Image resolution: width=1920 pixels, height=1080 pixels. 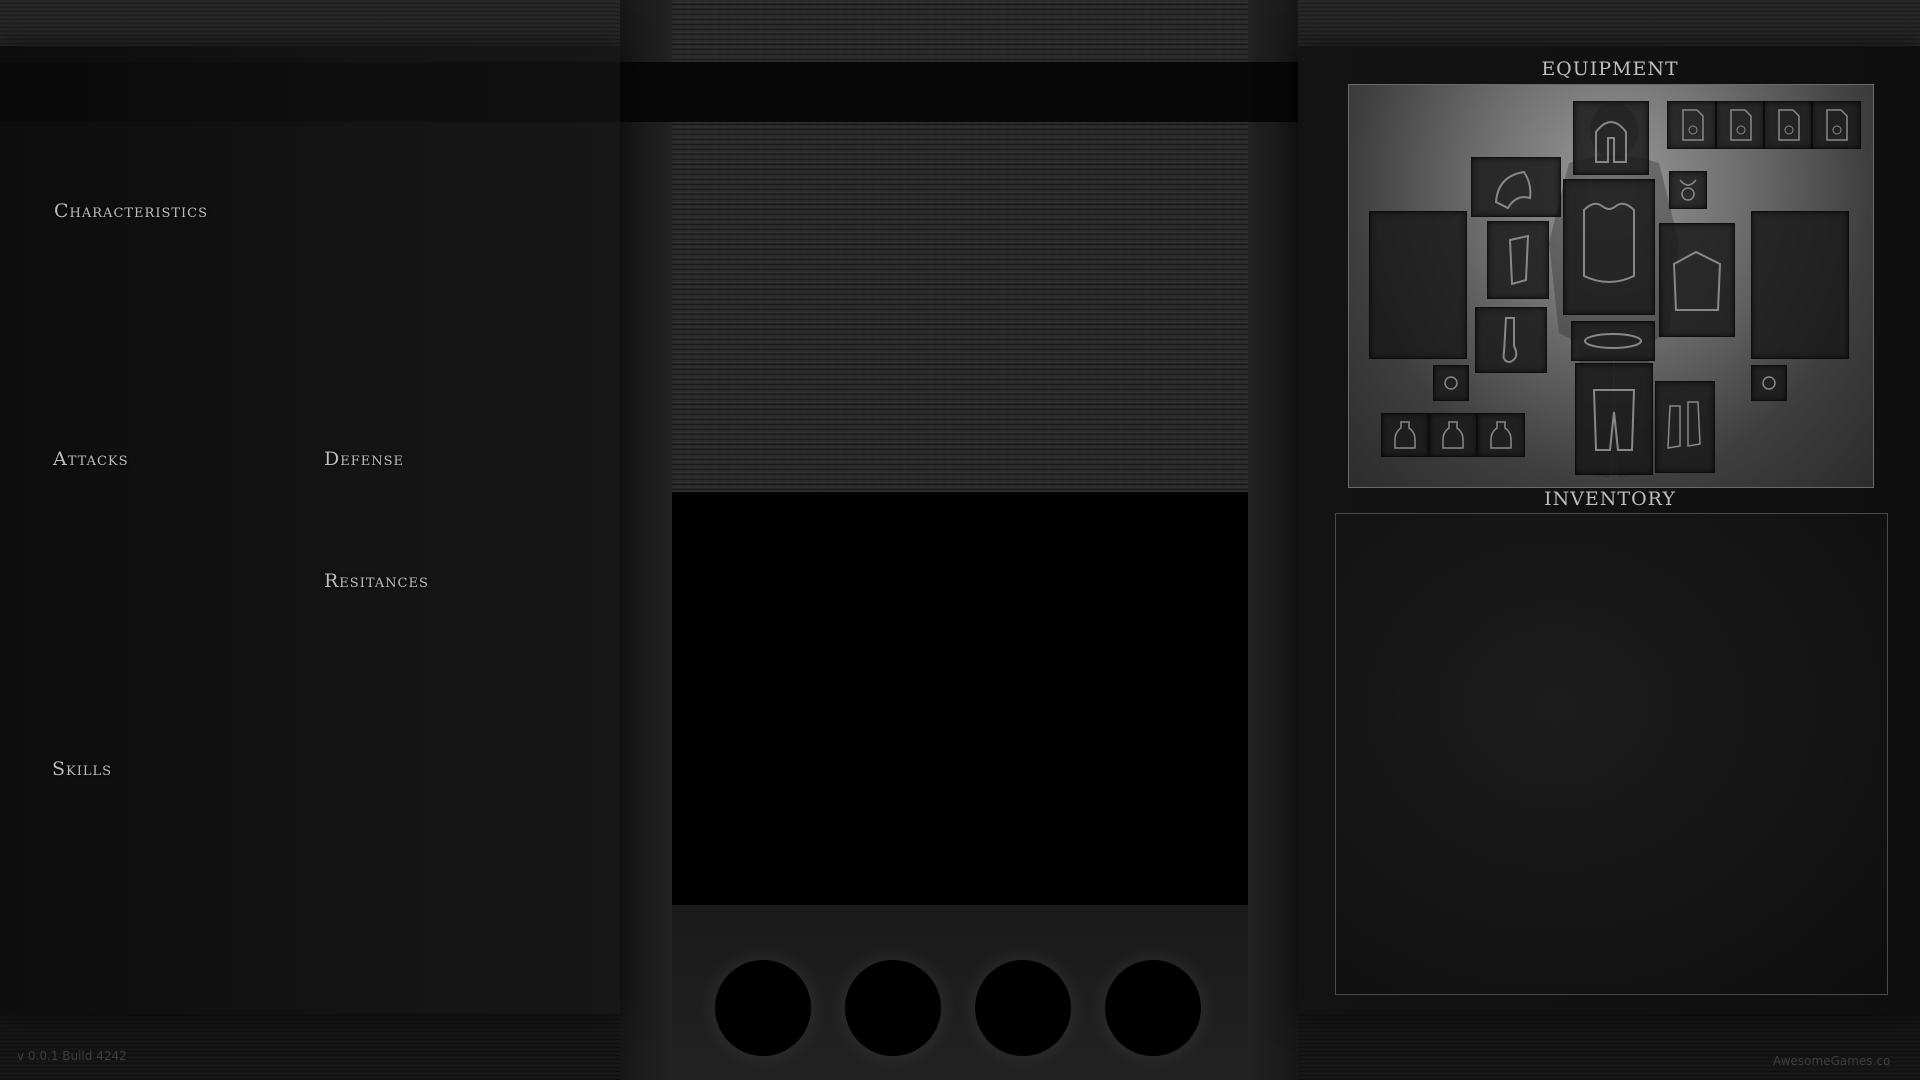 I want to click on studio-label: AwesomeGames.co, so click(x=1832, y=1061).